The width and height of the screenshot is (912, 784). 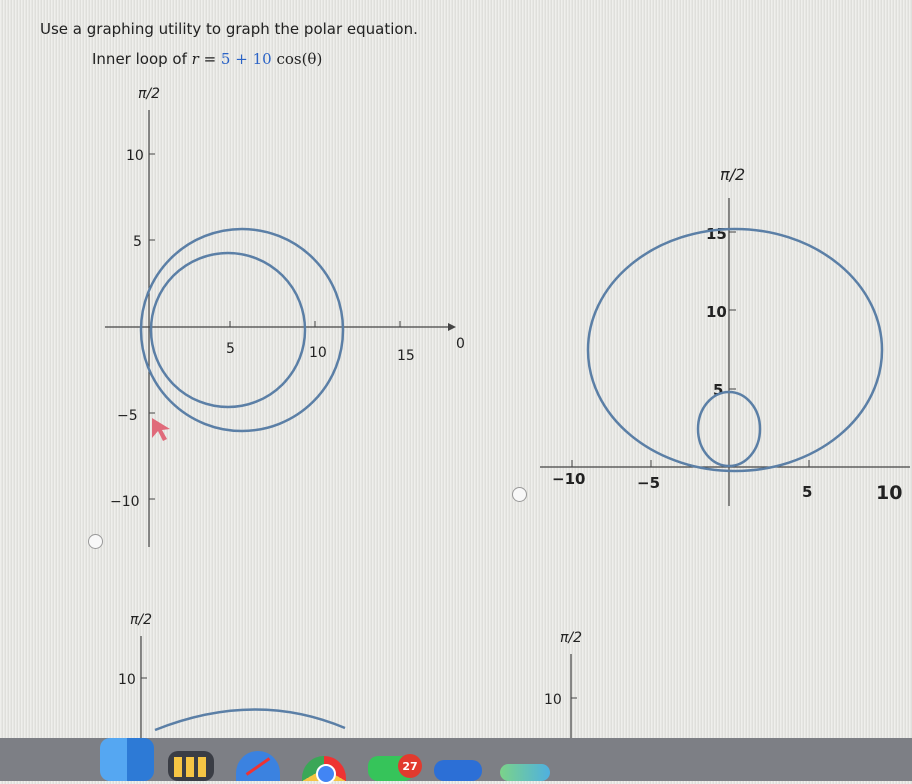 I want to click on option-a-y-tick-5: 5, so click(x=137, y=242).